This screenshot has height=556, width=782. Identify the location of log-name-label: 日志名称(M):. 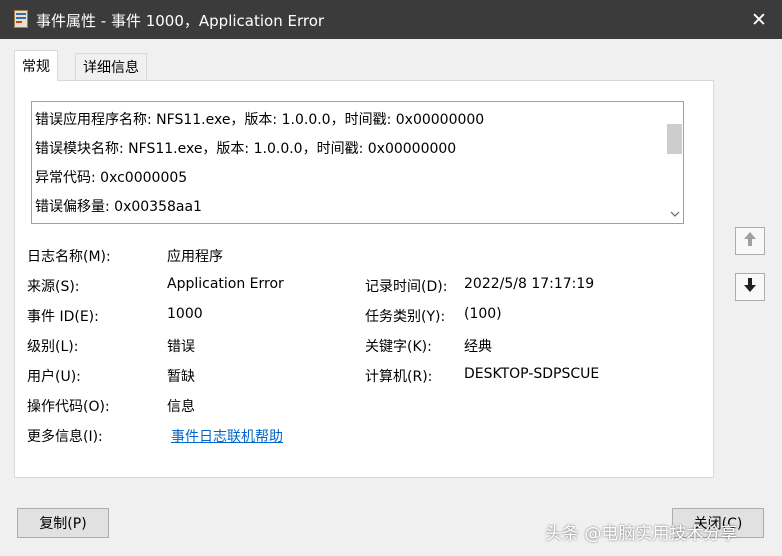
(69, 257).